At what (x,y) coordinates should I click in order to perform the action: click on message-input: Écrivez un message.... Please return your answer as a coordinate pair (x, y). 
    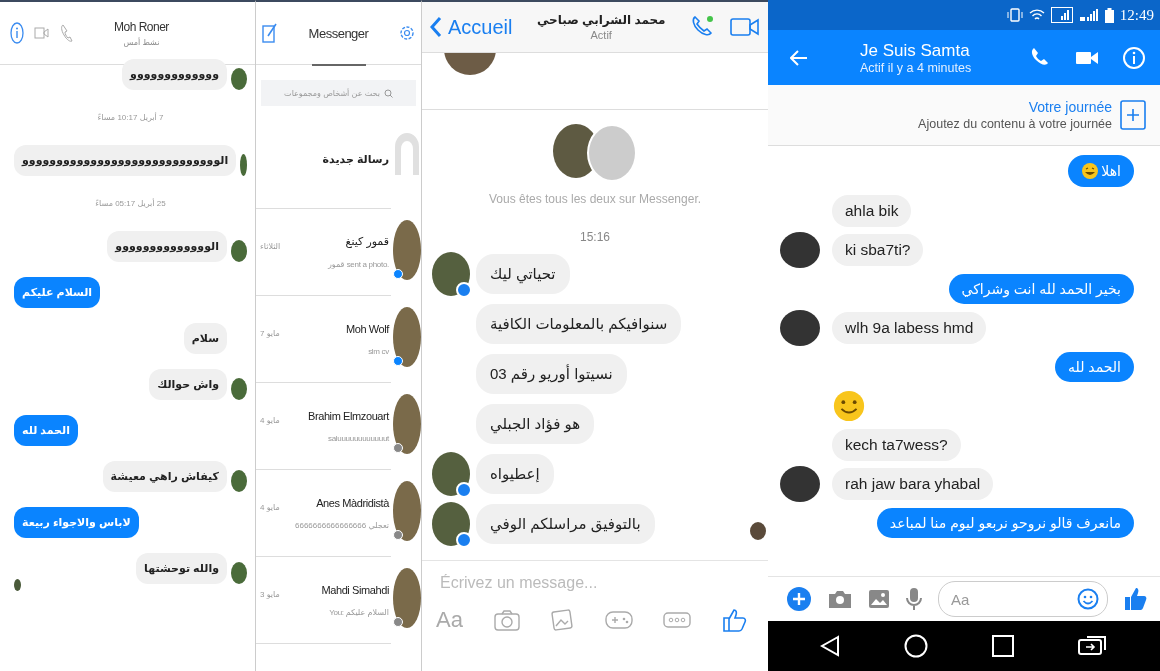
    Looking at the image, I should click on (597, 583).